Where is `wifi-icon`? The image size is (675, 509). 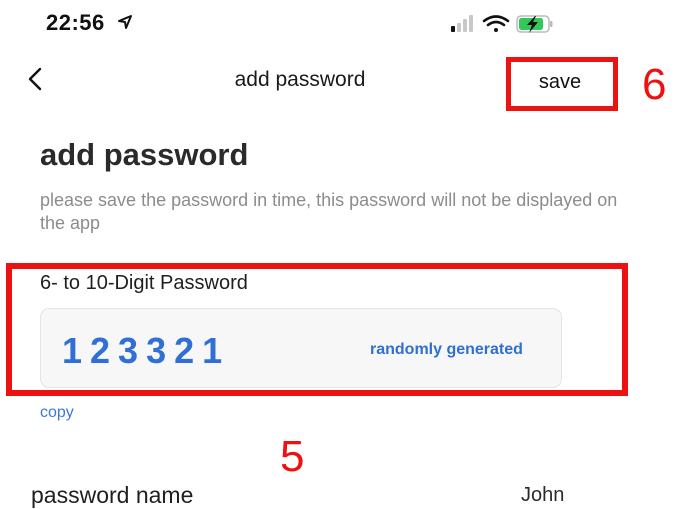 wifi-icon is located at coordinates (496, 23).